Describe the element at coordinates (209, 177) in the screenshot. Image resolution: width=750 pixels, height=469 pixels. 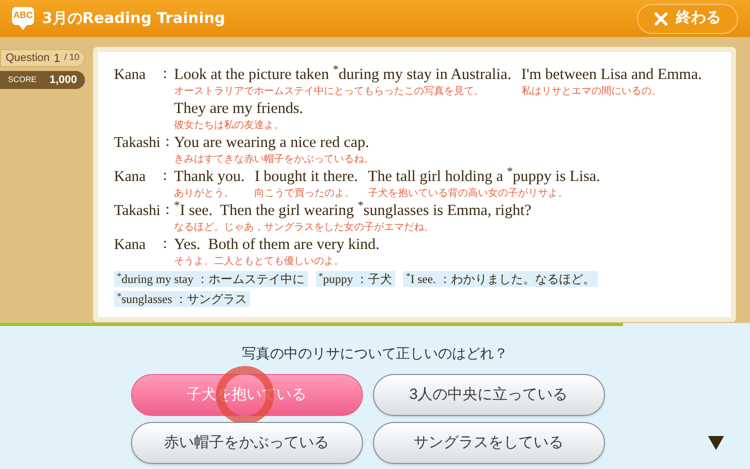
I see `english-sentence: Thank you.` at that location.